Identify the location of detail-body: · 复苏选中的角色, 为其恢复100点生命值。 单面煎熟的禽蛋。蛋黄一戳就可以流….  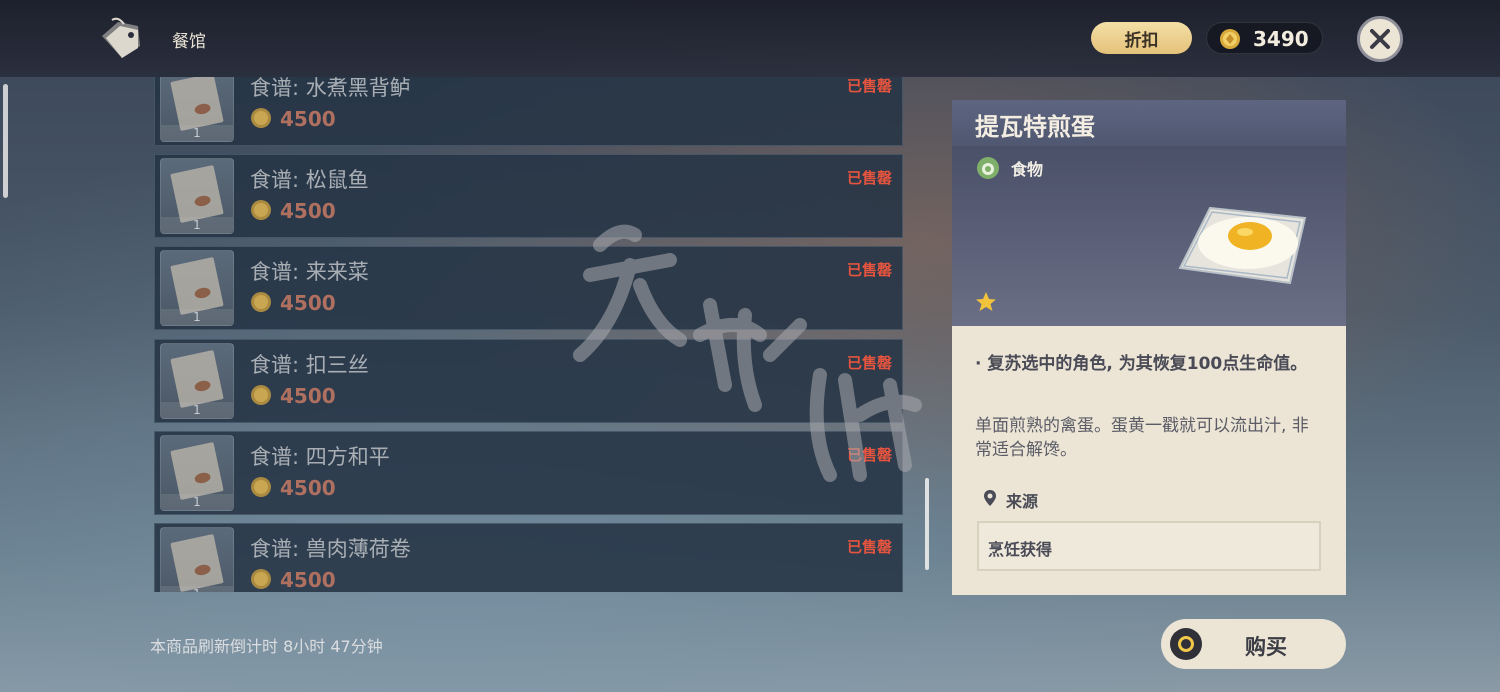
(1149, 460).